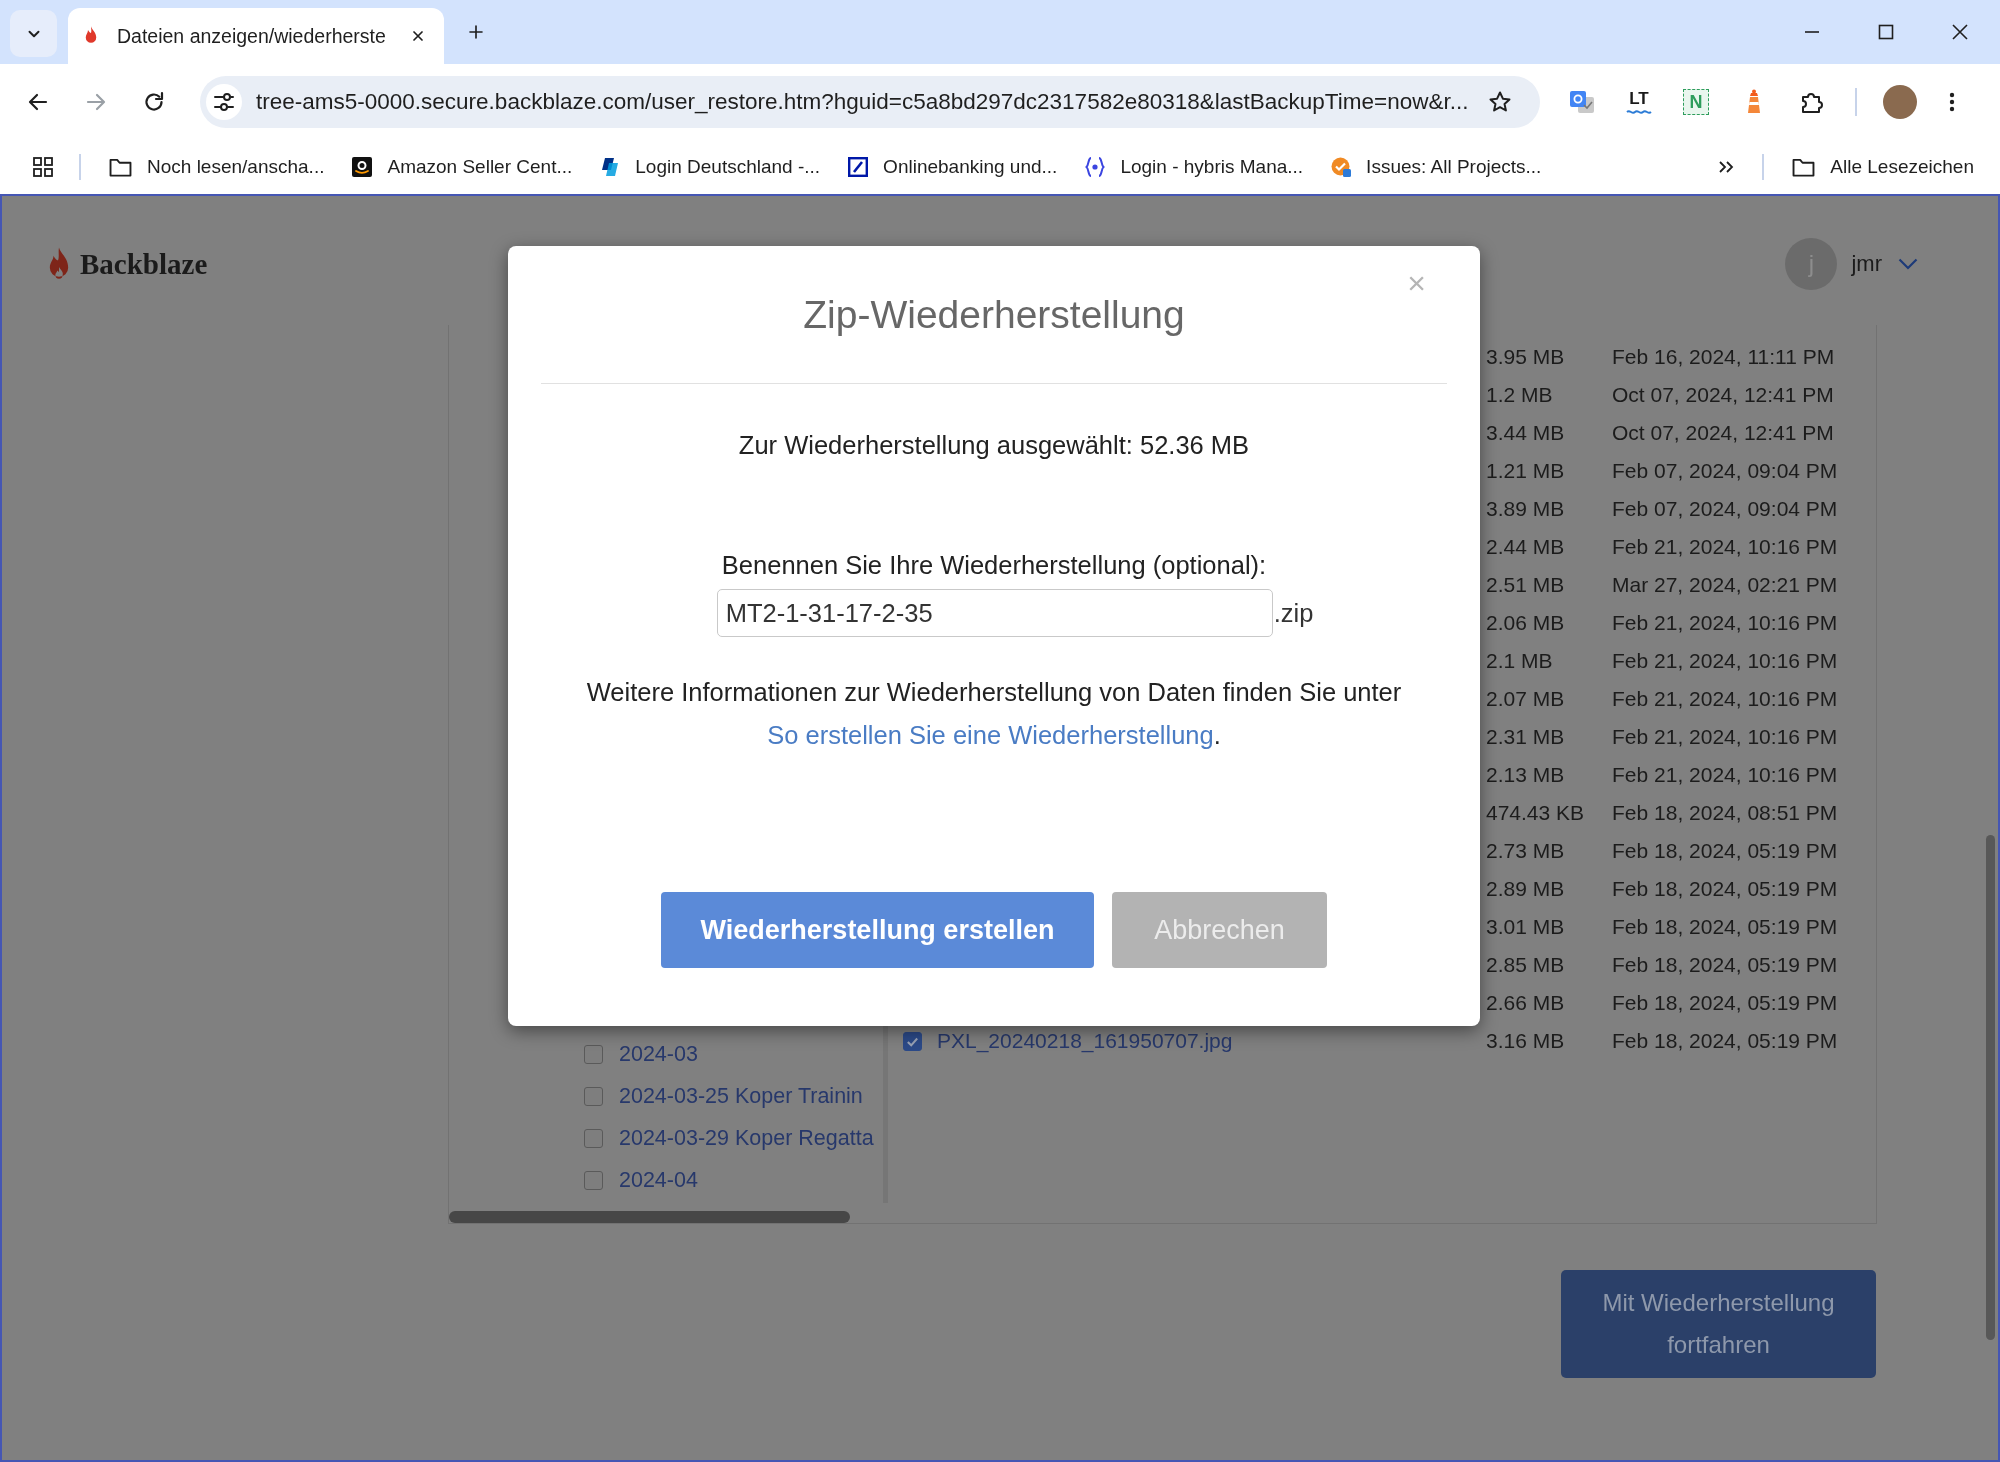 This screenshot has height=1462, width=2000. What do you see at coordinates (610, 167) in the screenshot?
I see `slanted-logo-icon` at bounding box center [610, 167].